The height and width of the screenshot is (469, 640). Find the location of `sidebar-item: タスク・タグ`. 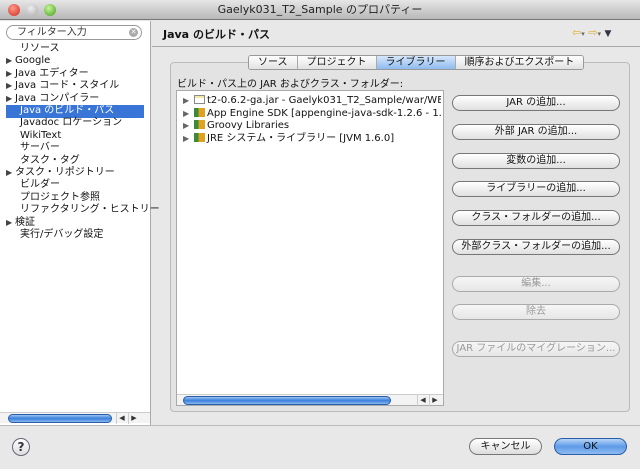

sidebar-item: タスク・タグ is located at coordinates (75, 161).